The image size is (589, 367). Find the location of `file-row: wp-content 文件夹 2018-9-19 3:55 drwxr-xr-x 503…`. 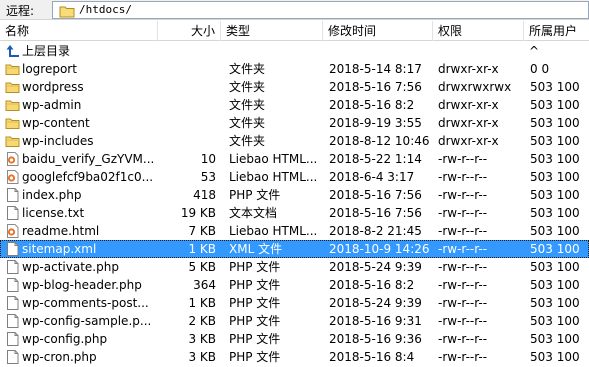

file-row: wp-content 文件夹 2018-9-19 3:55 drwxr-xr-x 503… is located at coordinates (294, 123).